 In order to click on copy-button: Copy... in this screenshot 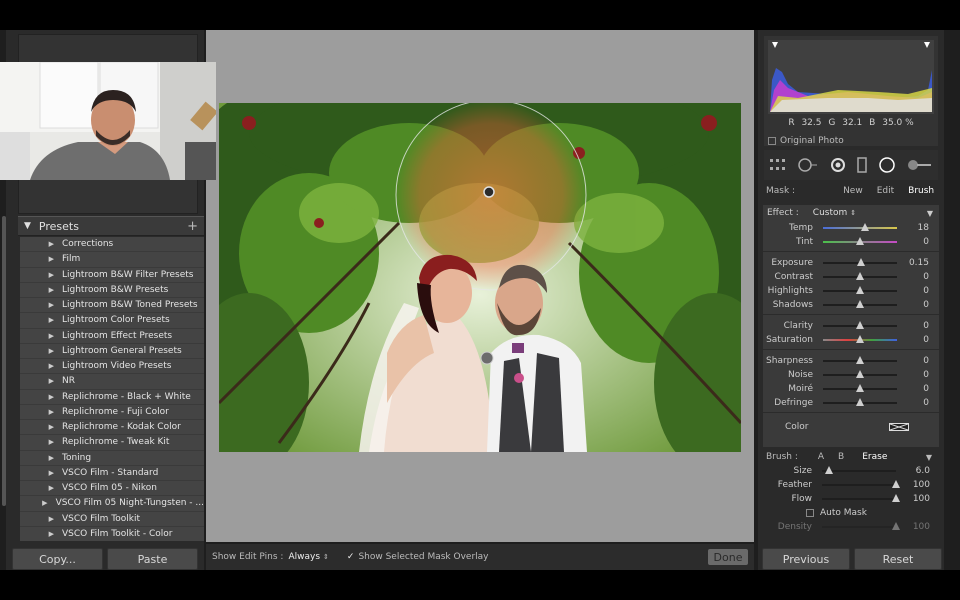, I will do `click(57, 559)`.